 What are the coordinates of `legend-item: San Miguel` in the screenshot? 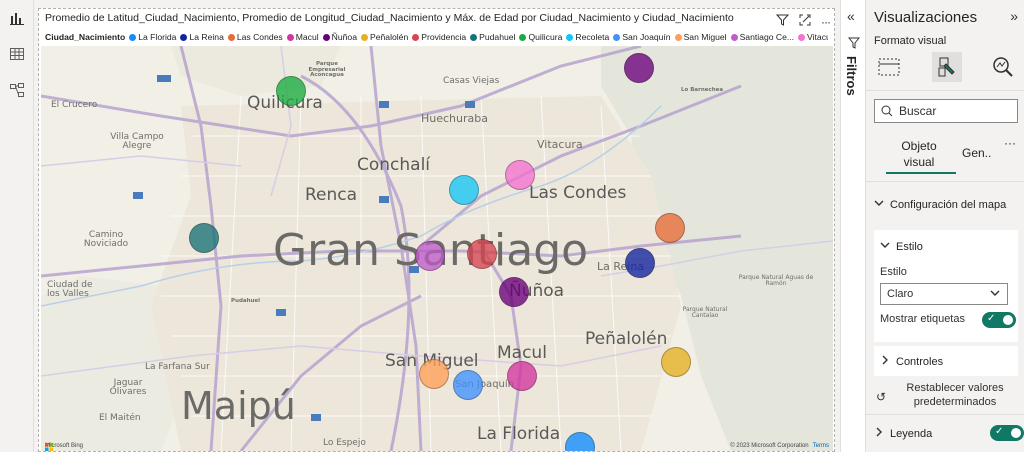 It's located at (700, 37).